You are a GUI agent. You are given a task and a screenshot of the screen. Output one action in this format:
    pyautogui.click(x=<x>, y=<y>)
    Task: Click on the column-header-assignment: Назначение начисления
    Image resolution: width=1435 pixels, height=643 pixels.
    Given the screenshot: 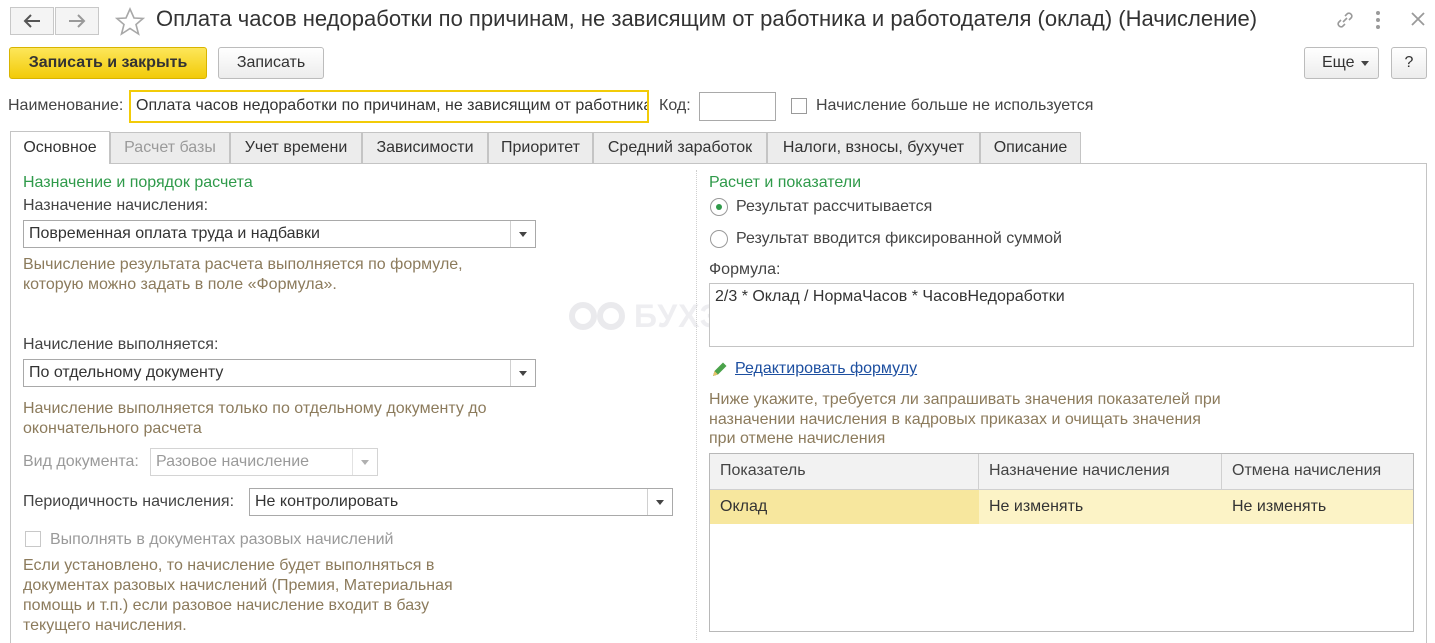 What is the action you would take?
    pyautogui.click(x=1100, y=471)
    